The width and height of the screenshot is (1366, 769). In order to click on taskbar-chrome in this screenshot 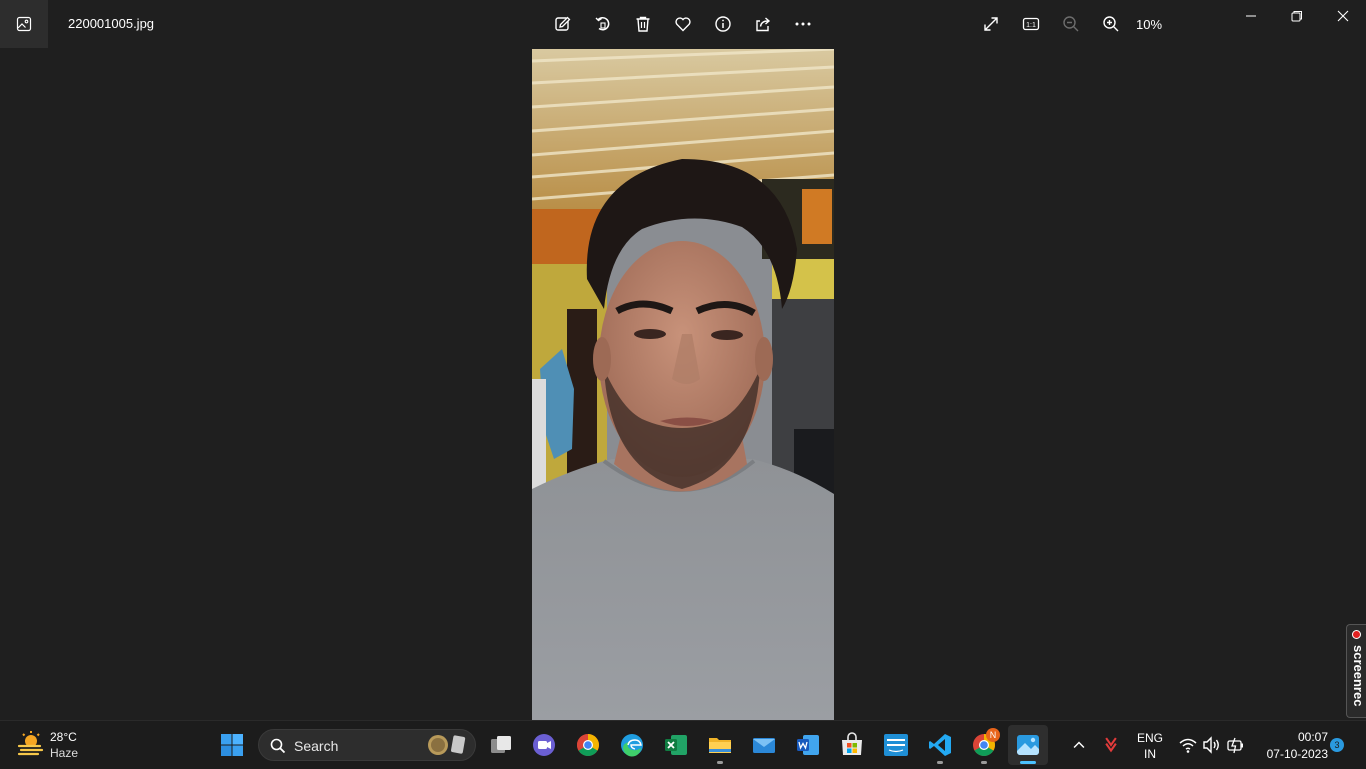, I will do `click(588, 745)`.